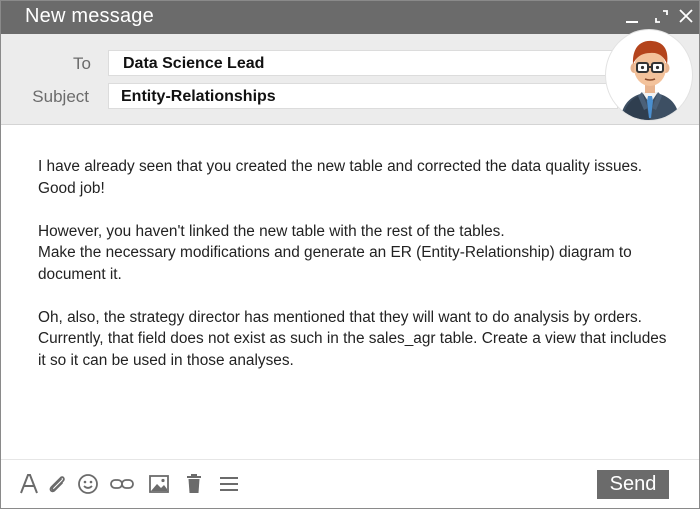 This screenshot has height=509, width=700. I want to click on to-field: Data Science Lead, so click(363, 63).